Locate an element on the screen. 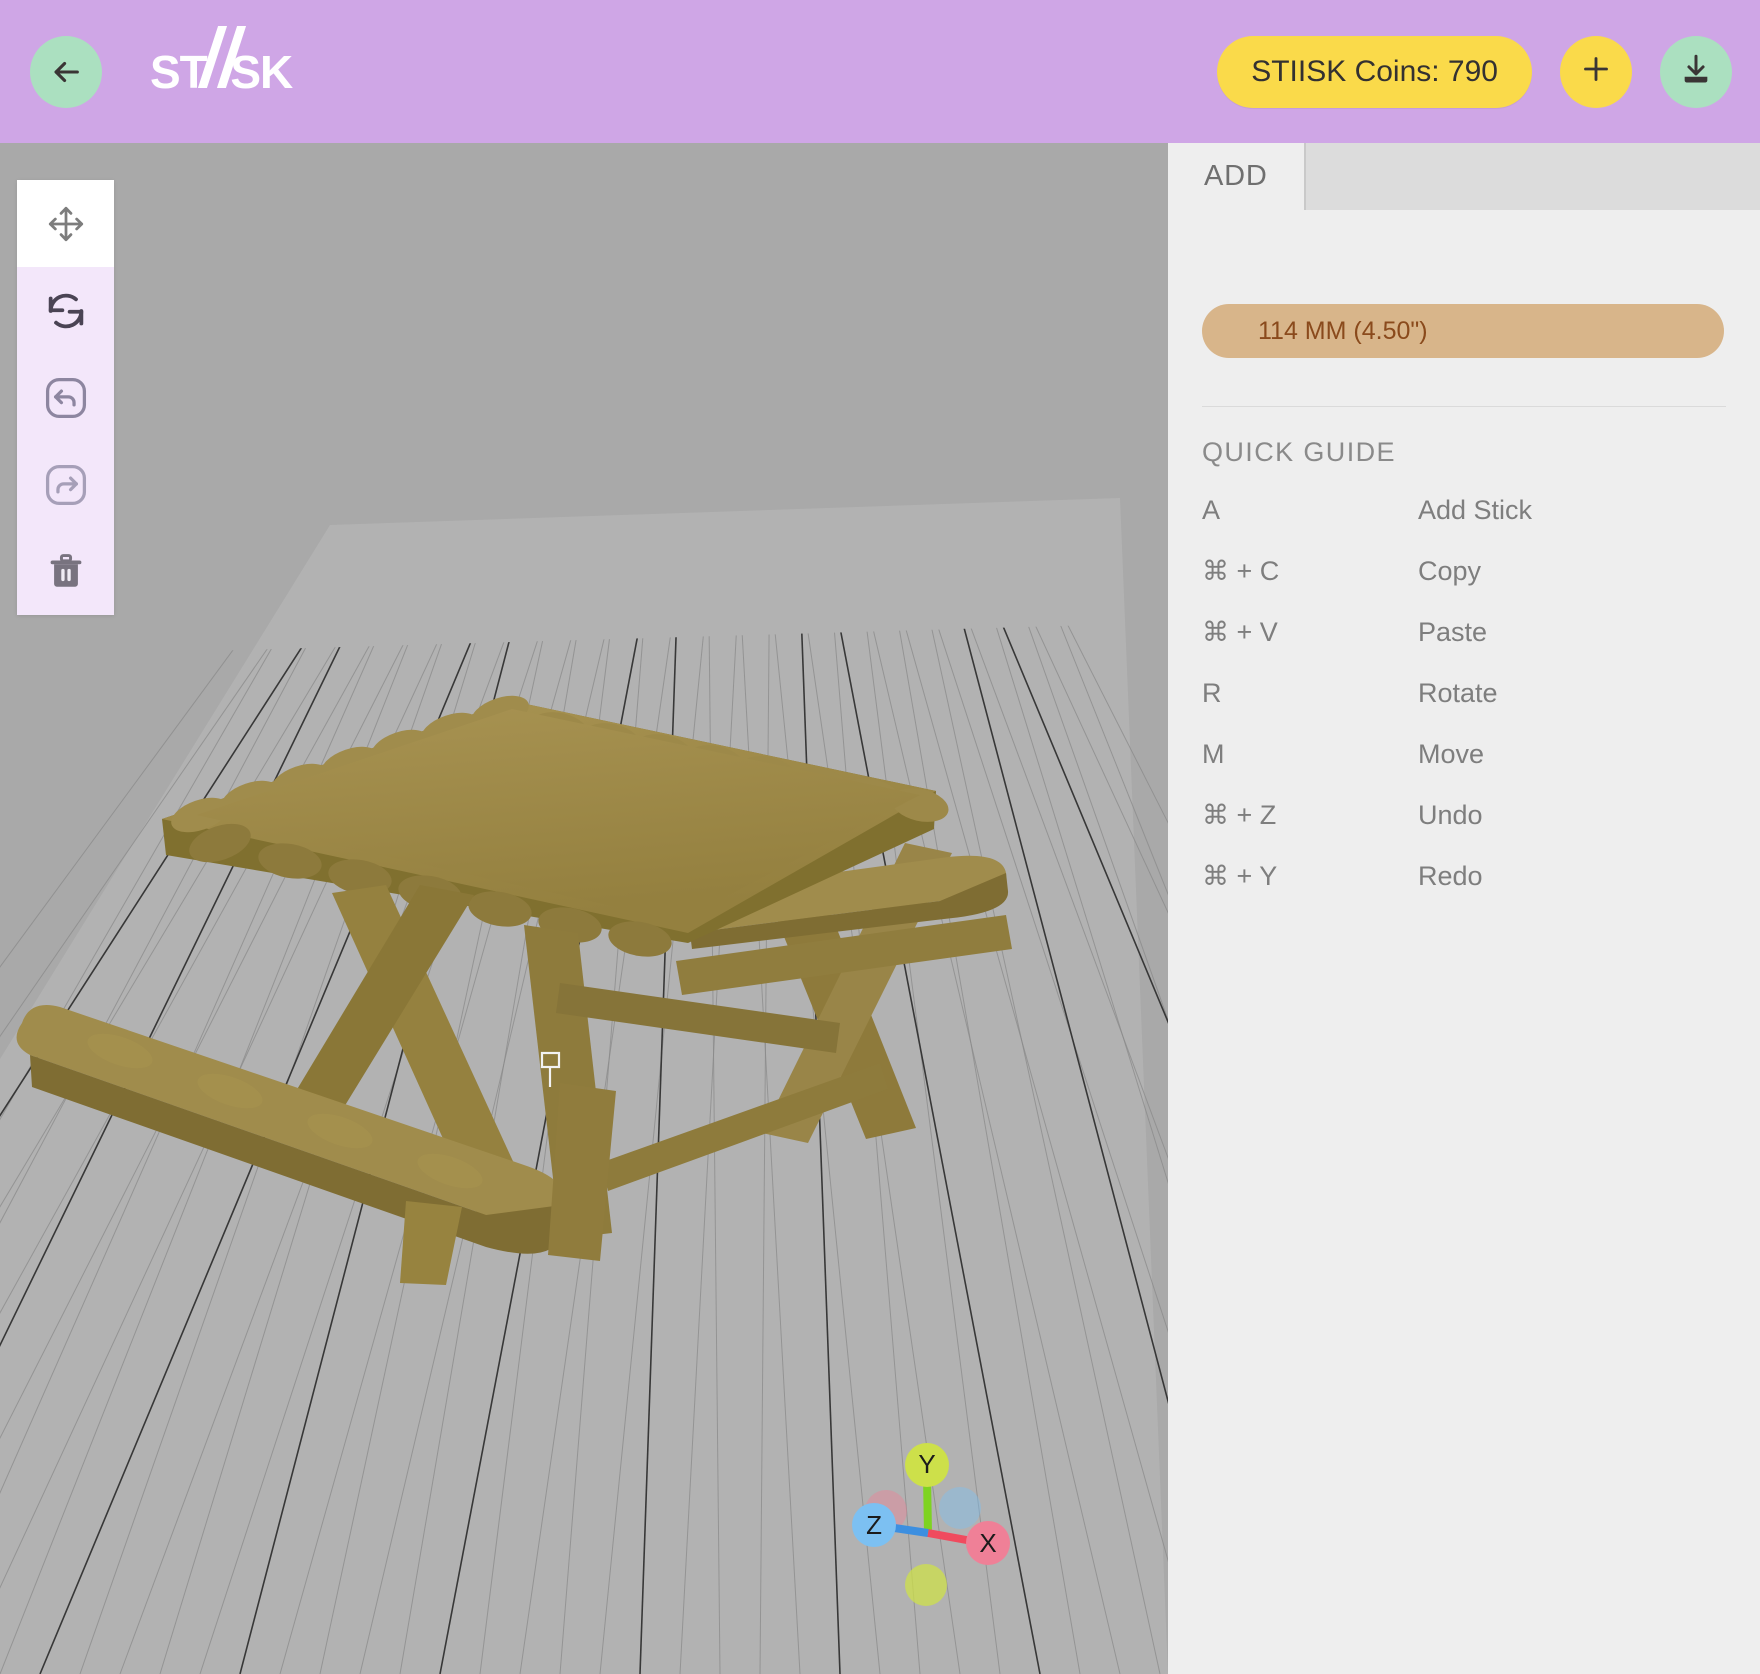 The height and width of the screenshot is (1674, 1760). shortcut-key: ⌘ + Y is located at coordinates (1240, 876).